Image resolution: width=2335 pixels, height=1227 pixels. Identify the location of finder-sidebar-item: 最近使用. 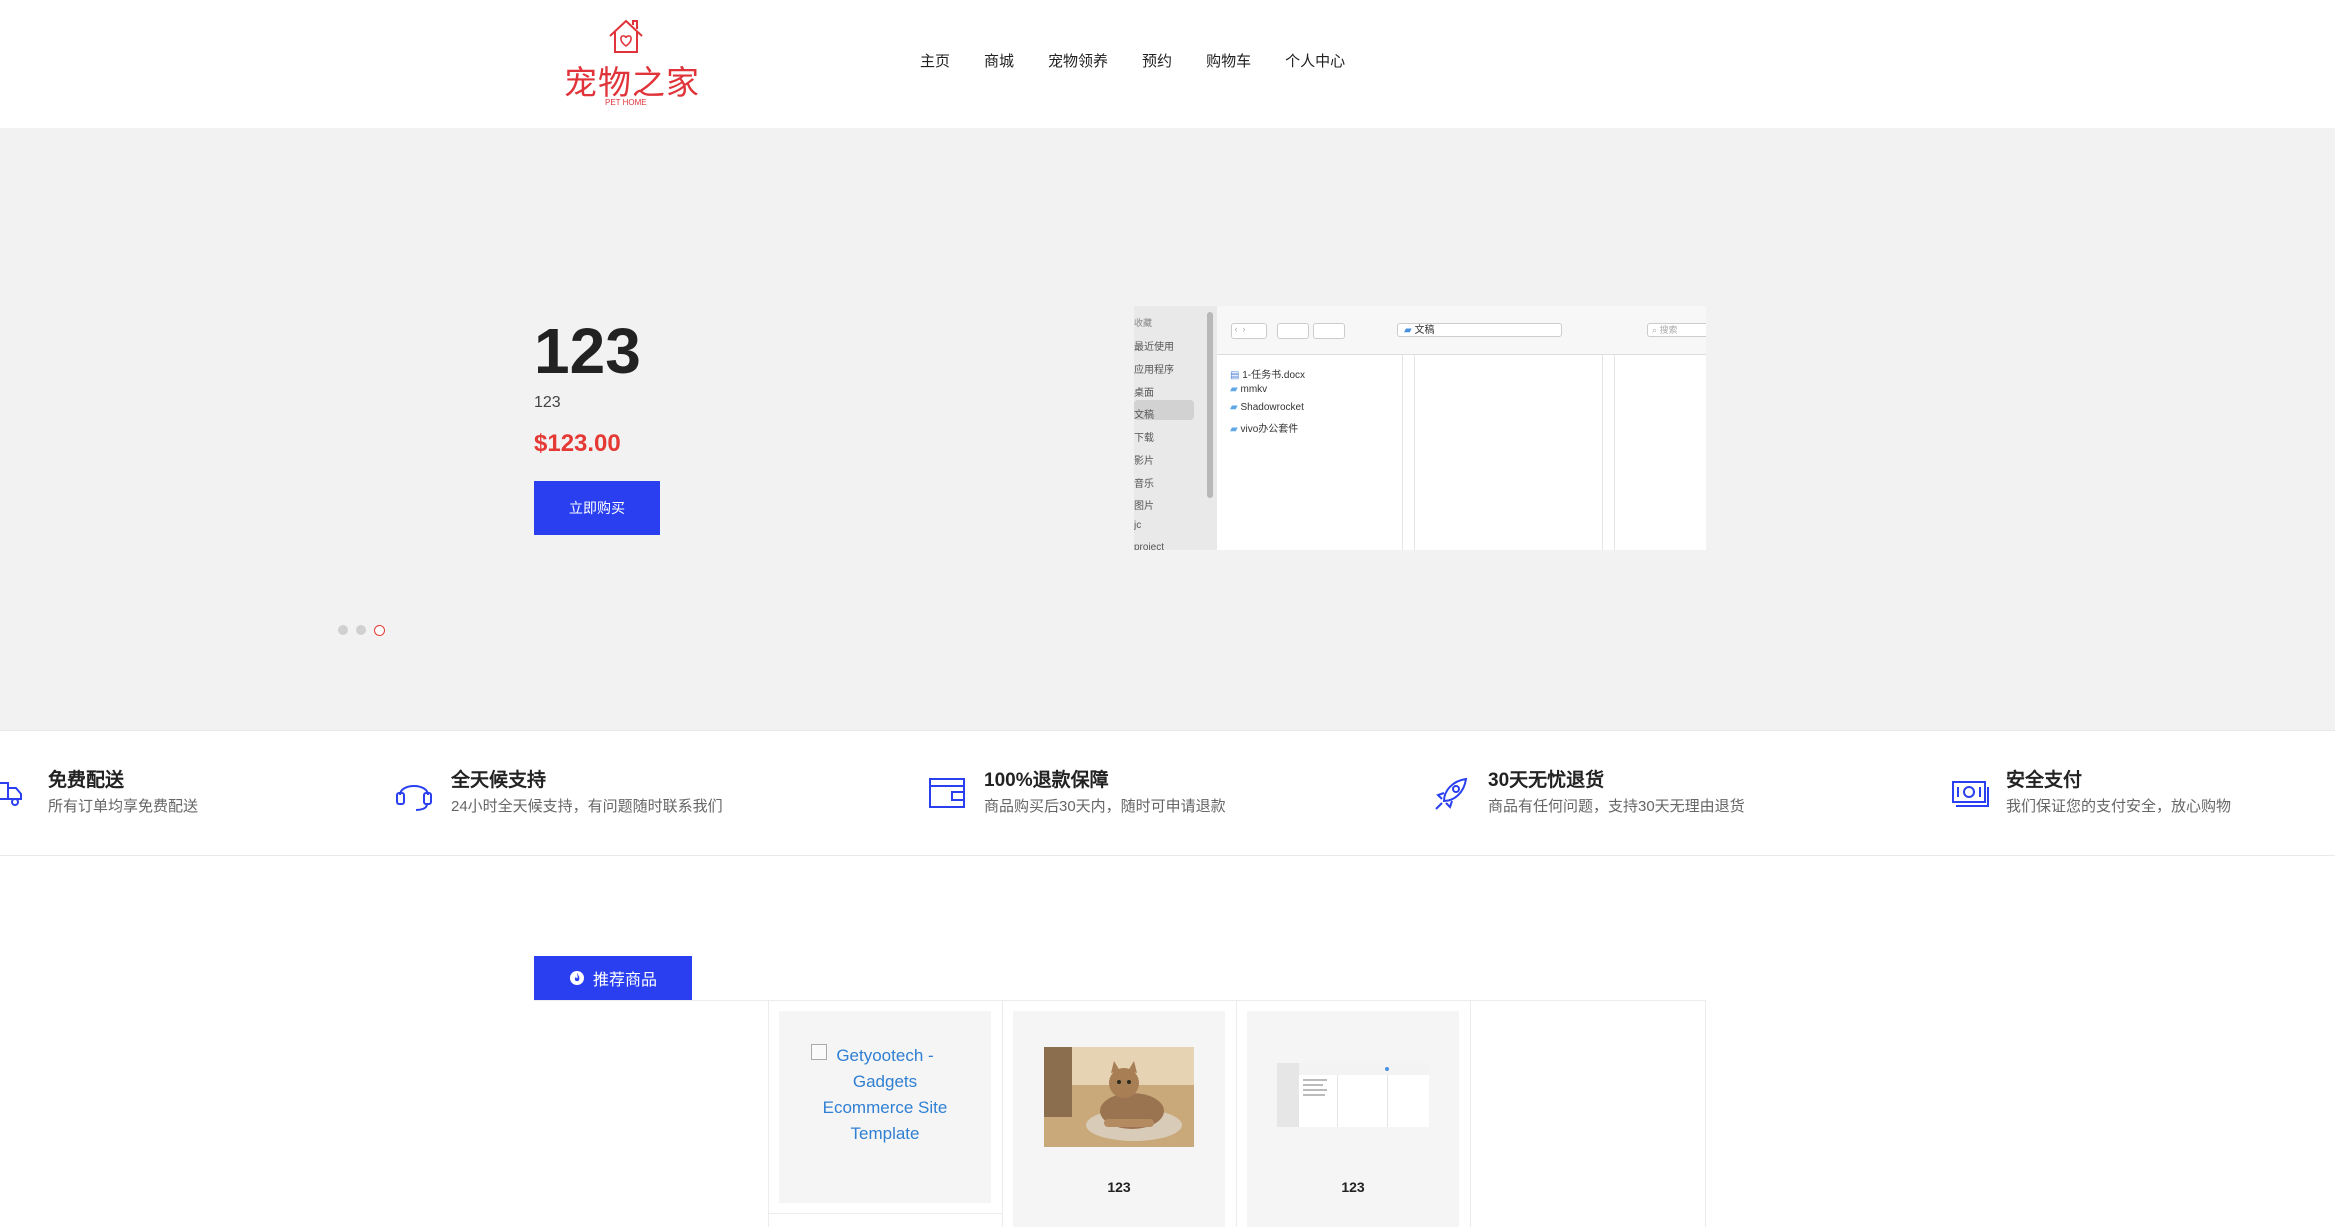
(1154, 347).